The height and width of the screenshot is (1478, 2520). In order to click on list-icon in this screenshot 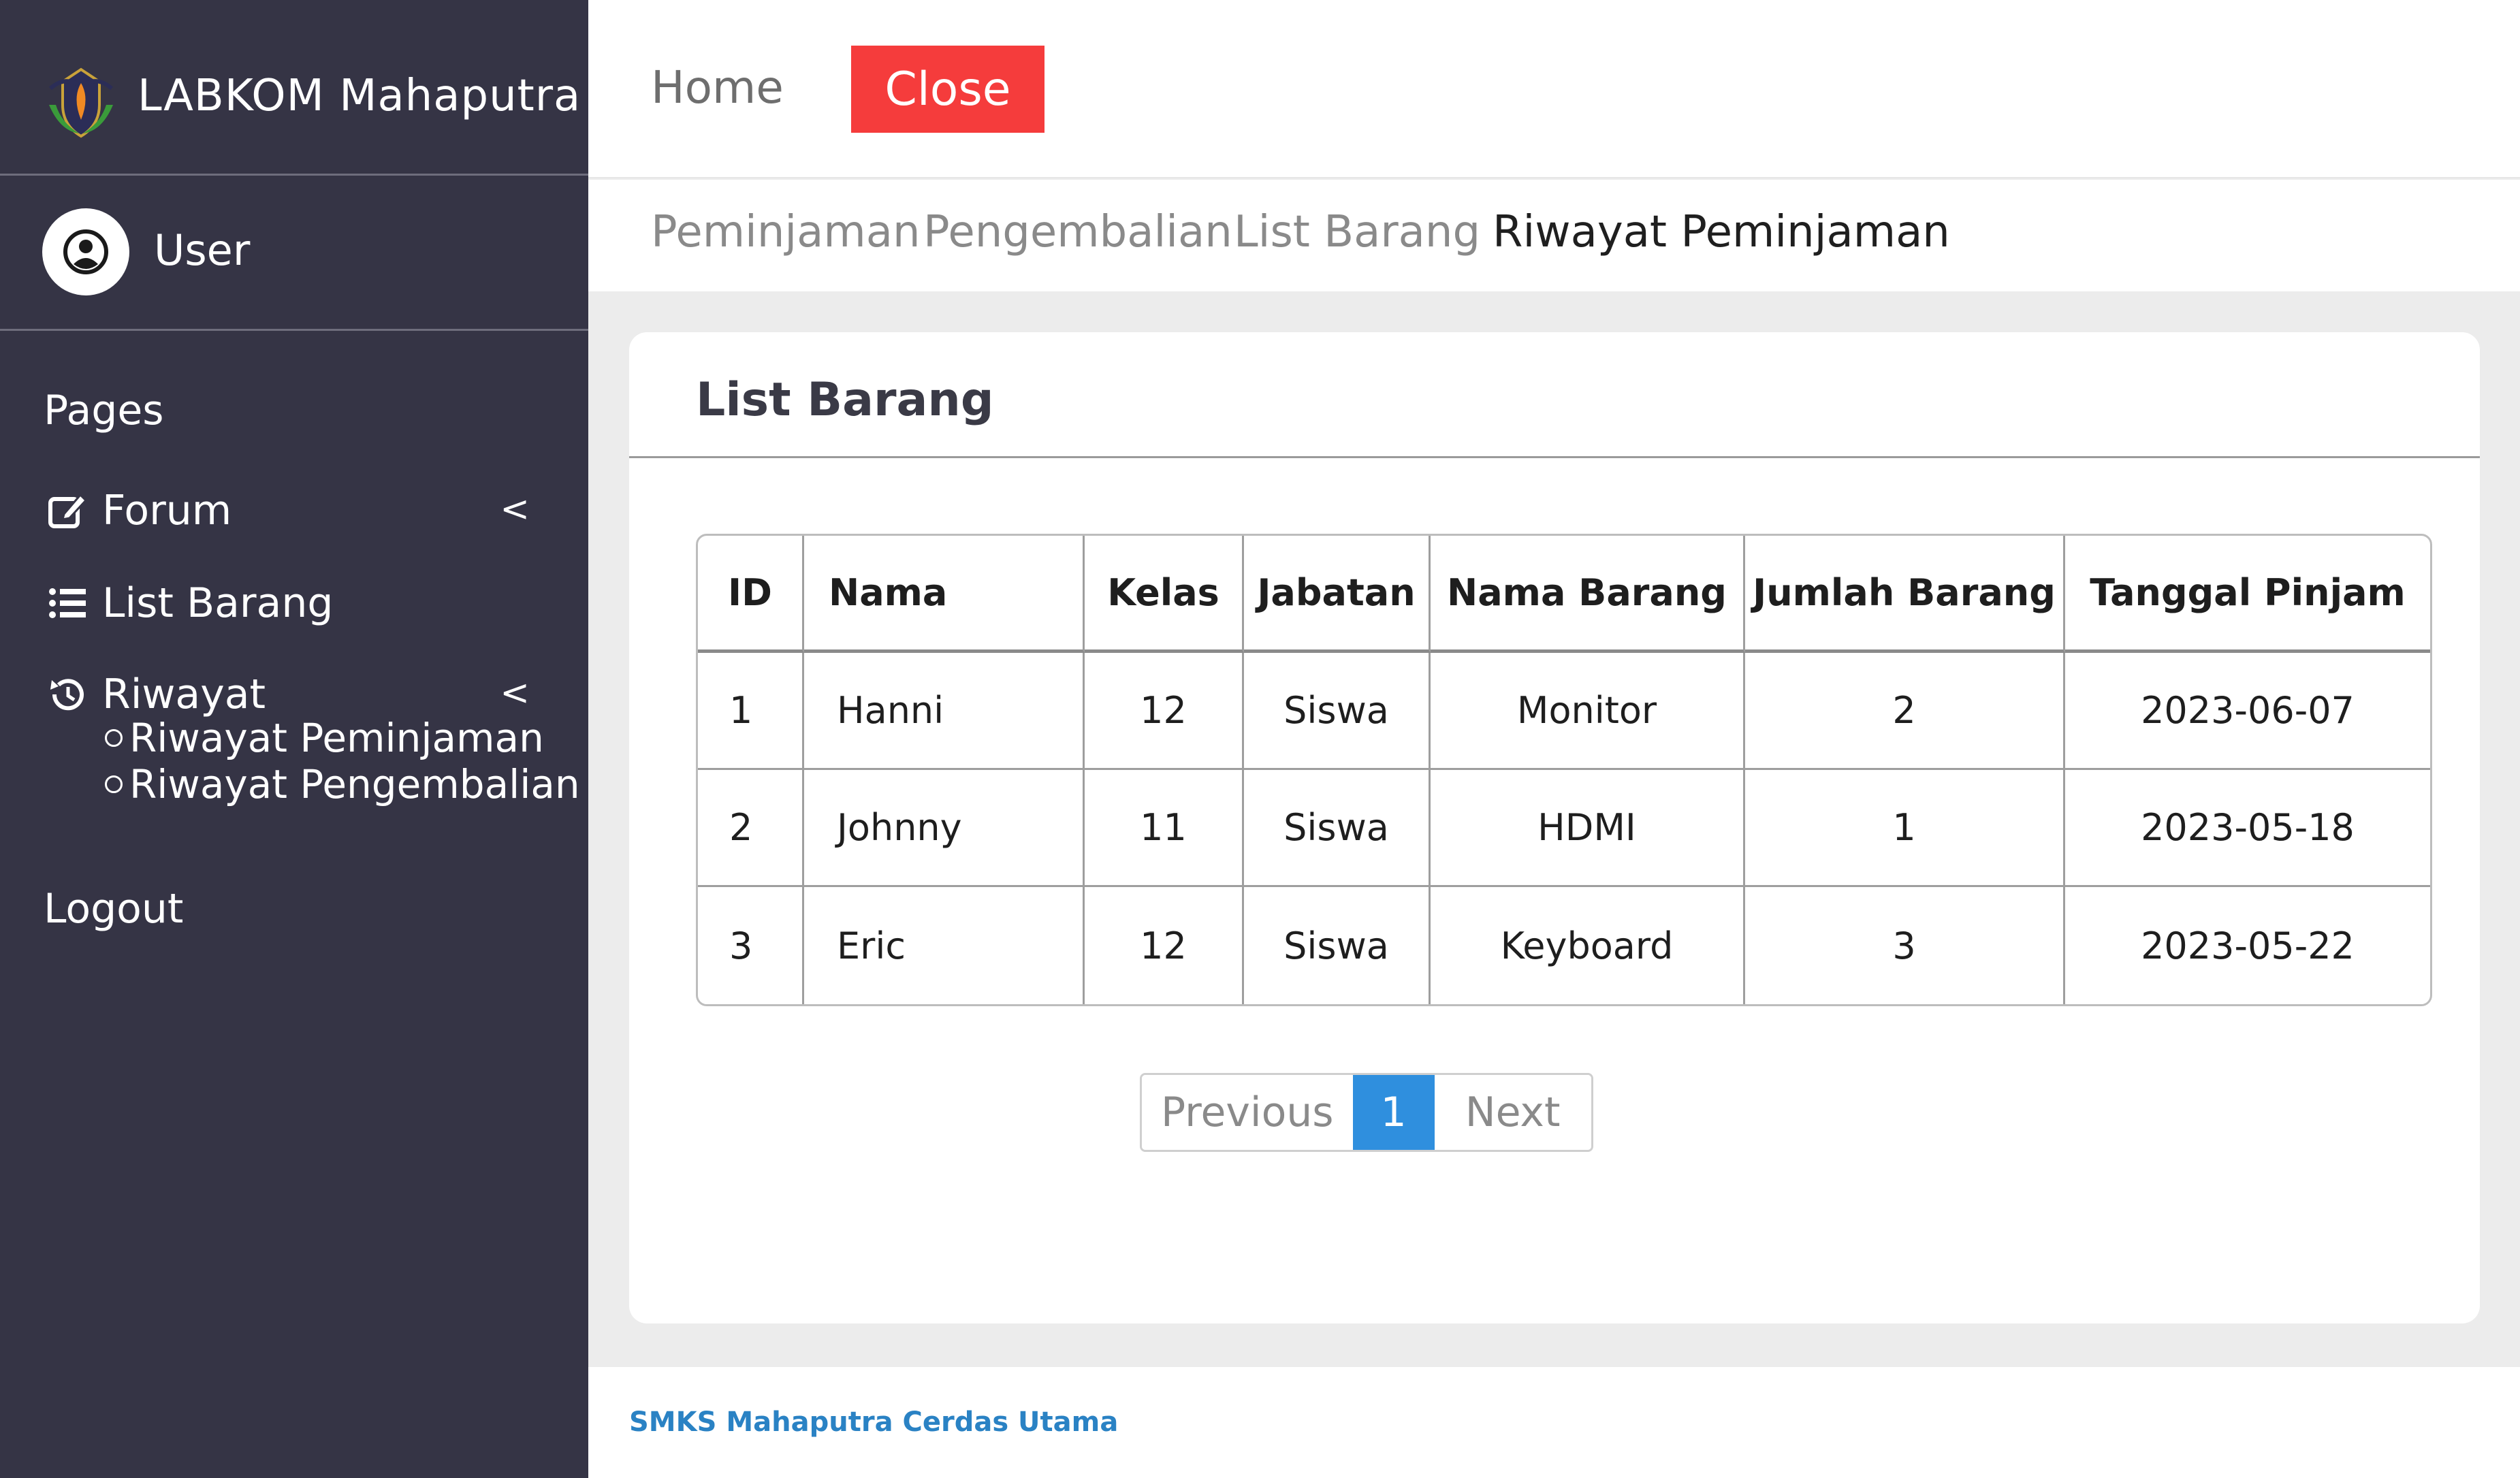, I will do `click(67, 603)`.